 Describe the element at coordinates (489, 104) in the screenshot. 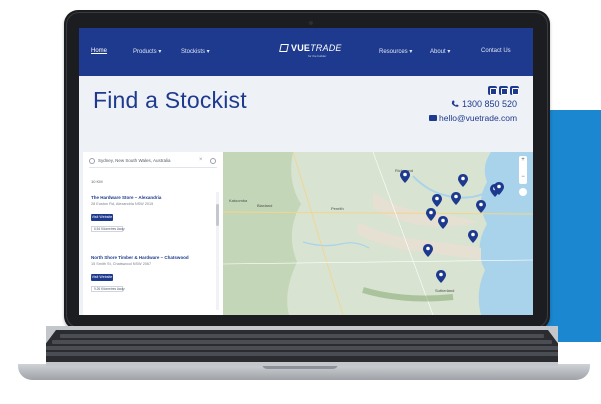

I see `contact-phone: 1300 850 520` at that location.